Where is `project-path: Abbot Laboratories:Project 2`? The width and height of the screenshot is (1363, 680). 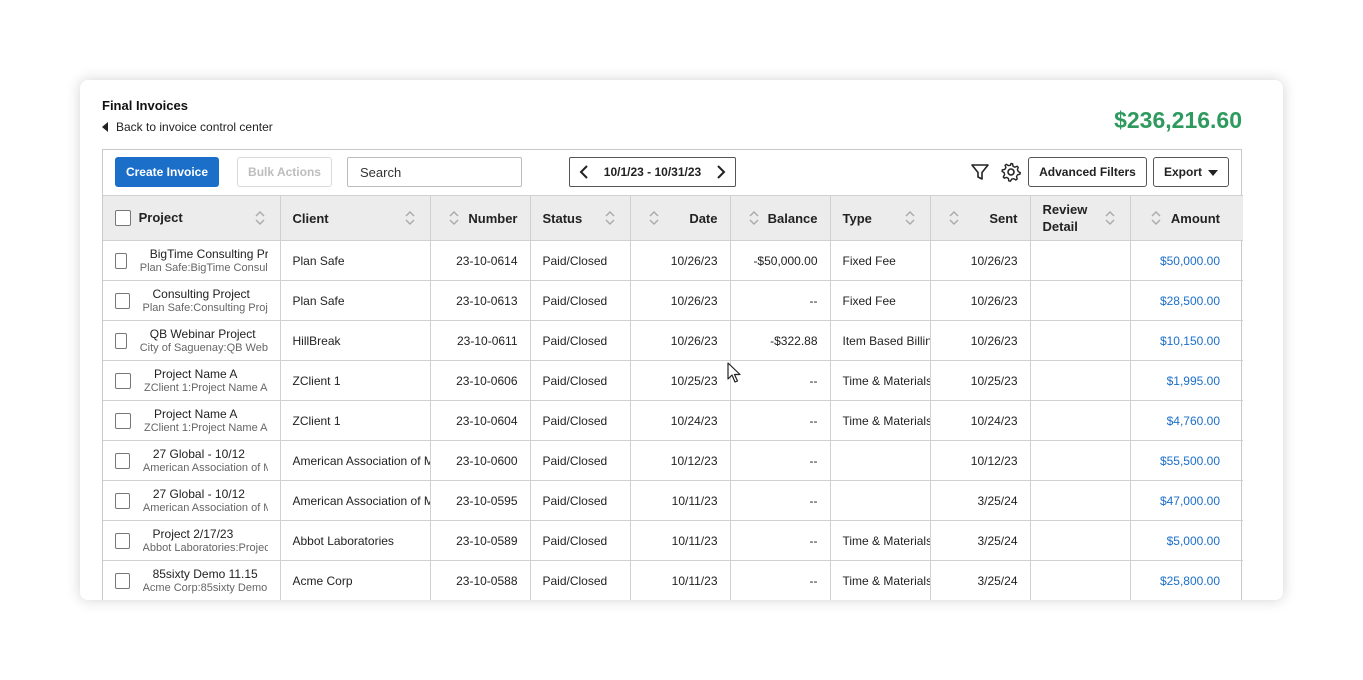 project-path: Abbot Laboratories:Project 2 is located at coordinates (205, 547).